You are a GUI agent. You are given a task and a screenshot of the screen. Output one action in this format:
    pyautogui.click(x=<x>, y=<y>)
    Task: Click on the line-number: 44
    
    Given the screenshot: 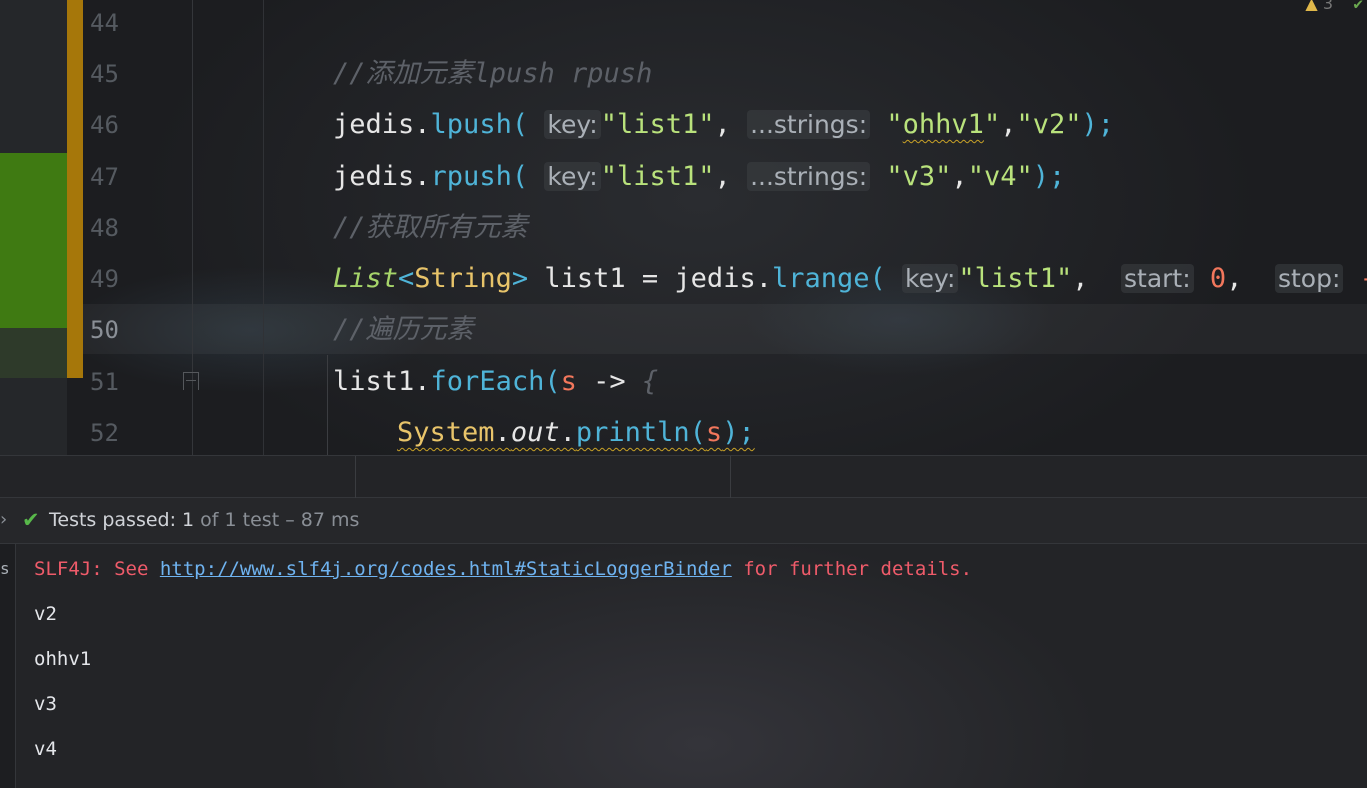 What is the action you would take?
    pyautogui.click(x=104, y=23)
    